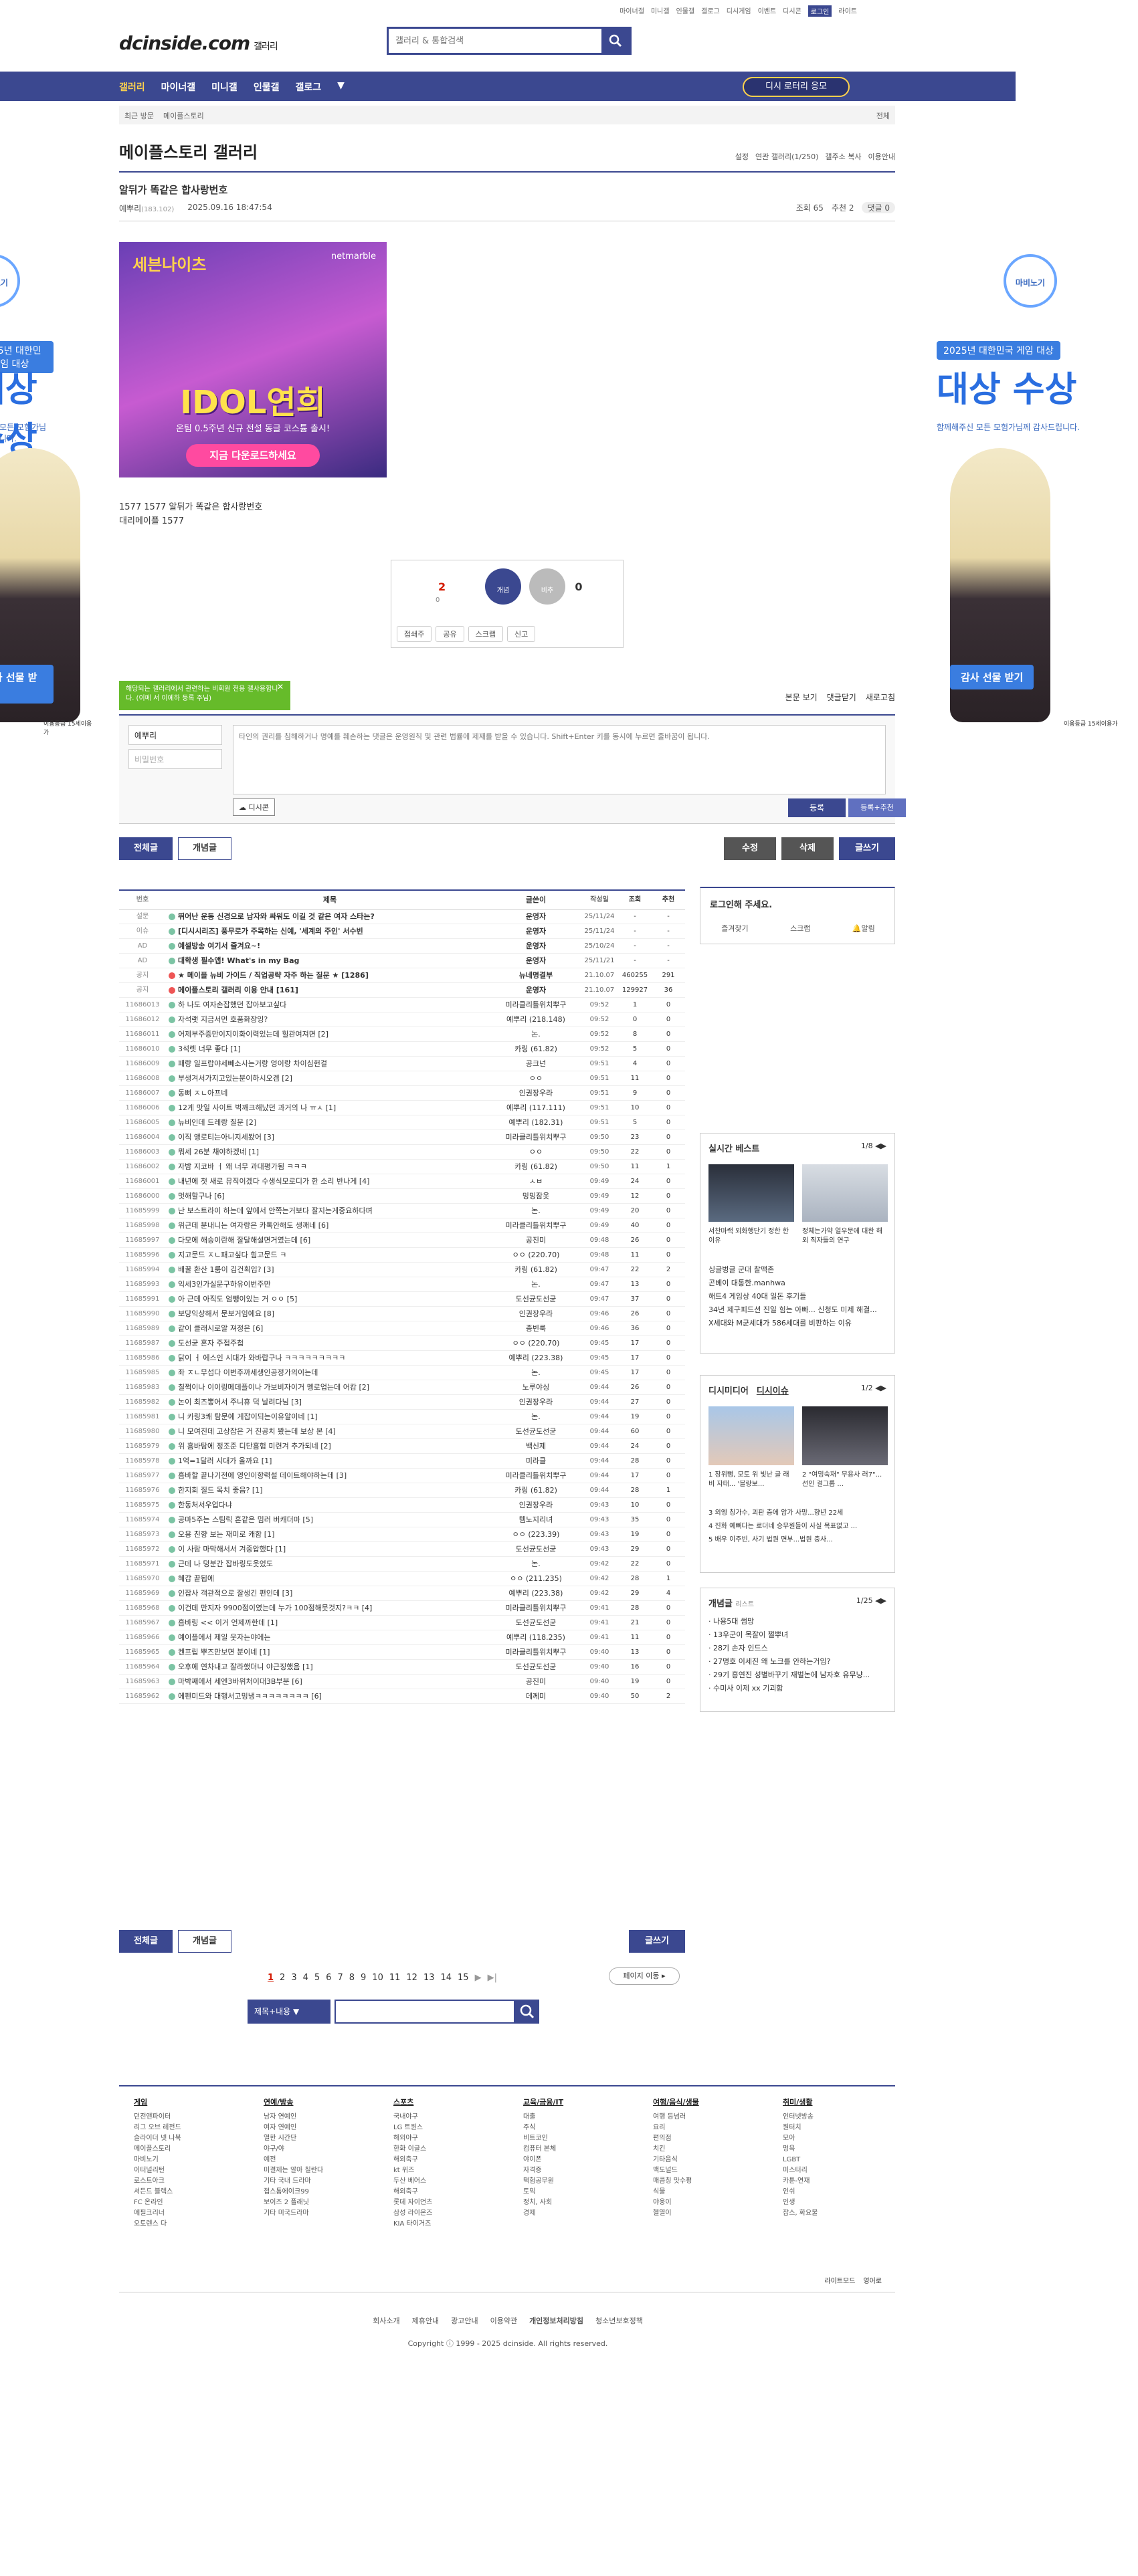 This screenshot has height=2576, width=1138. What do you see at coordinates (328, 1167) in the screenshot?
I see `row-title: 자밤 지코바 ㅓ 왜 너무 과대평가됨 ㅋㅋㅋ` at bounding box center [328, 1167].